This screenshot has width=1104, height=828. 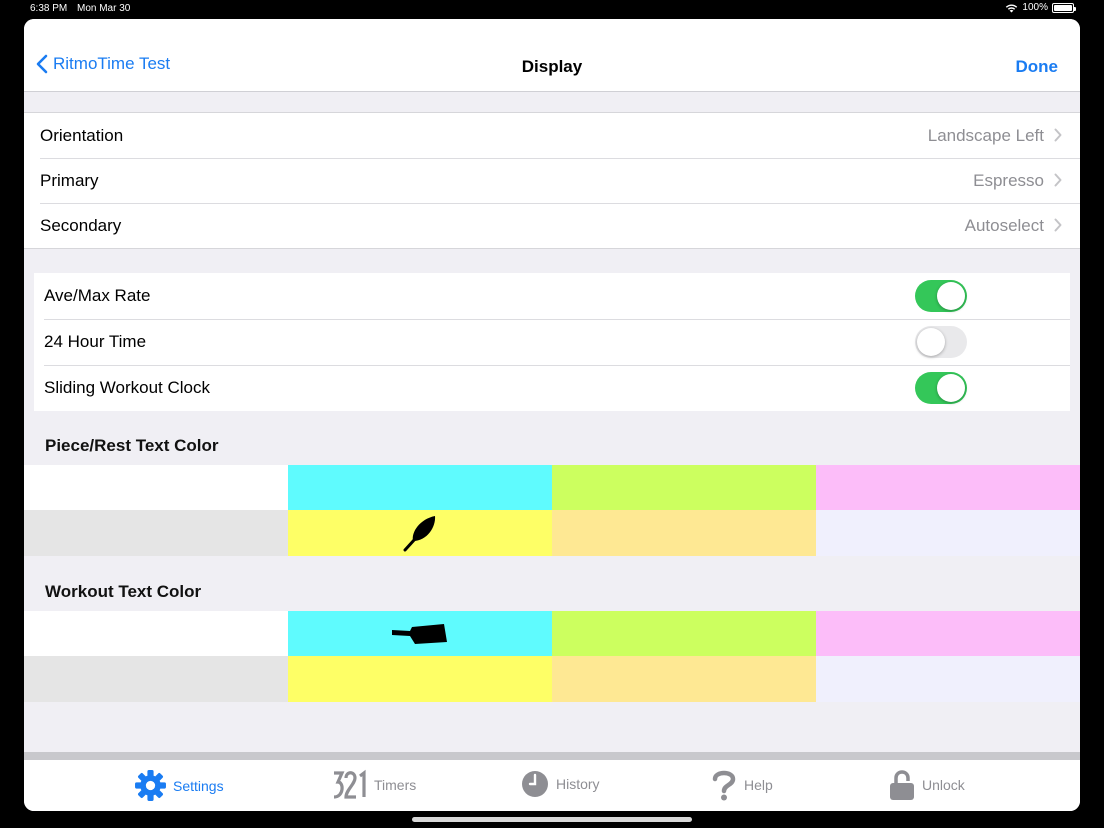 What do you see at coordinates (150, 785) in the screenshot?
I see `gear-icon` at bounding box center [150, 785].